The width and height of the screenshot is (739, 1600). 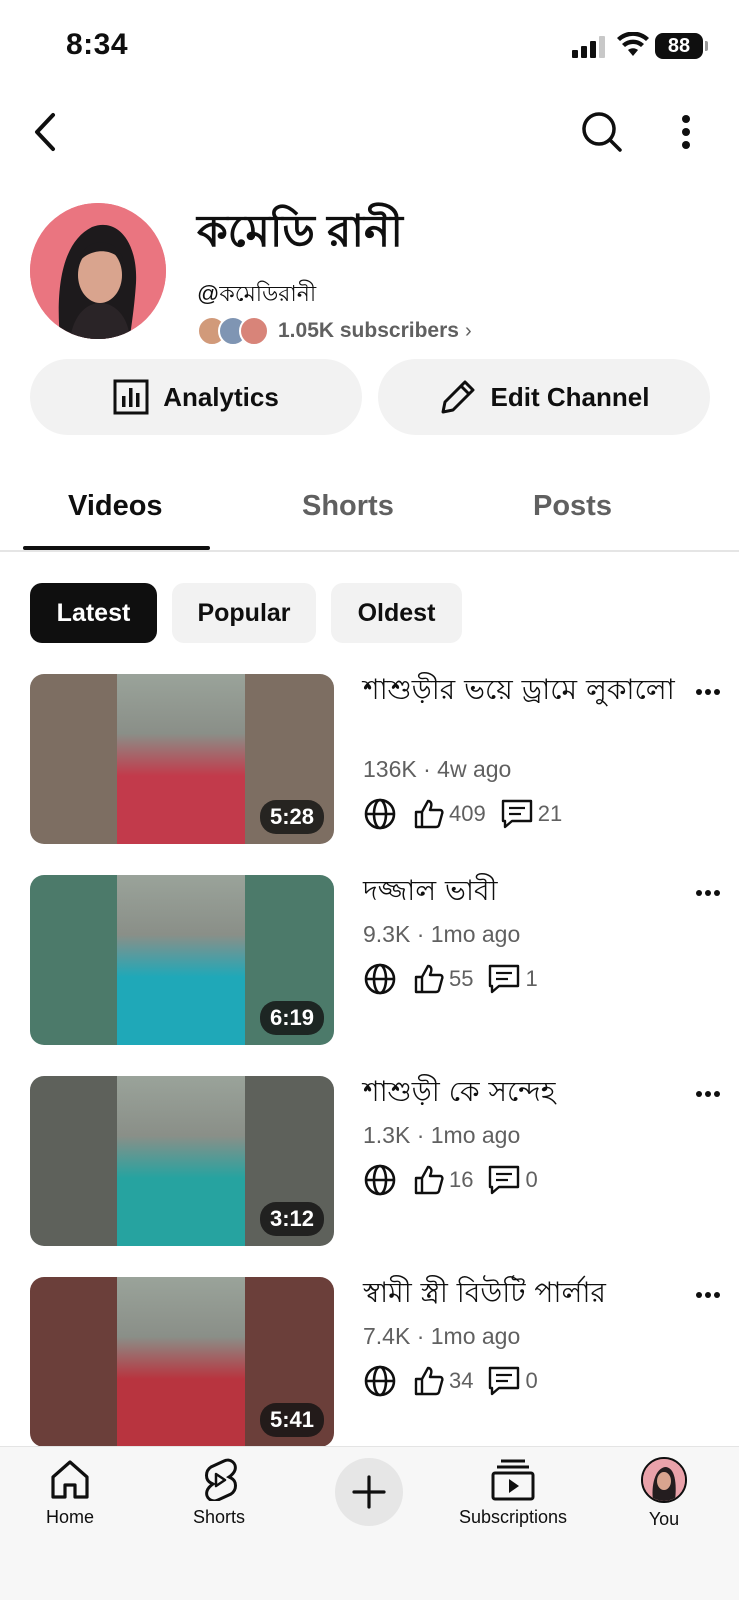 I want to click on vertical-dots-icon, so click(x=686, y=132).